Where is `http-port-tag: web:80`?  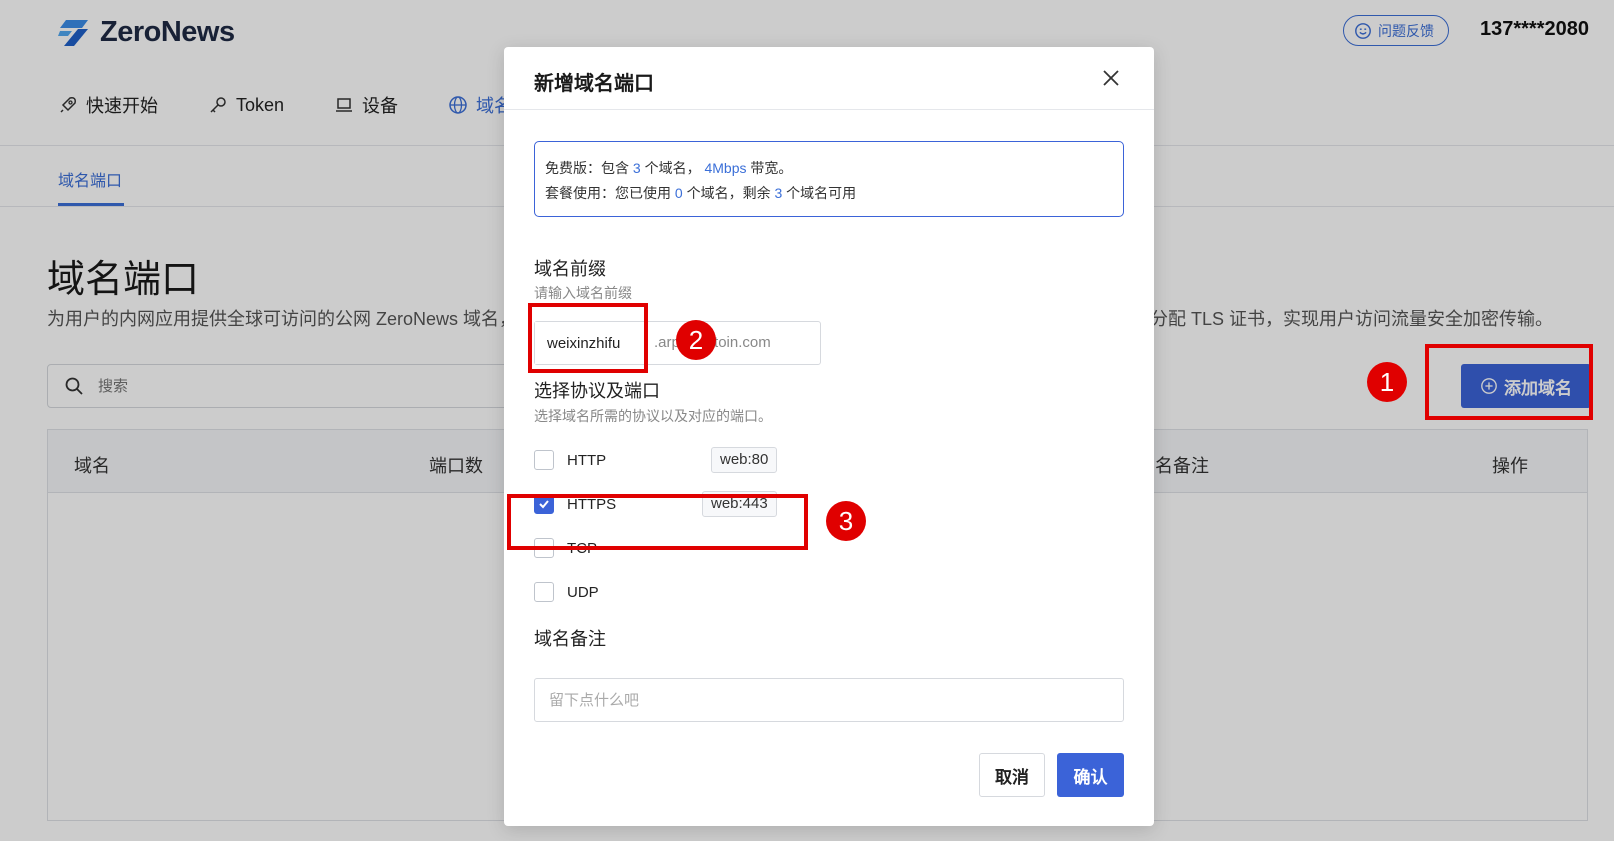
http-port-tag: web:80 is located at coordinates (744, 460).